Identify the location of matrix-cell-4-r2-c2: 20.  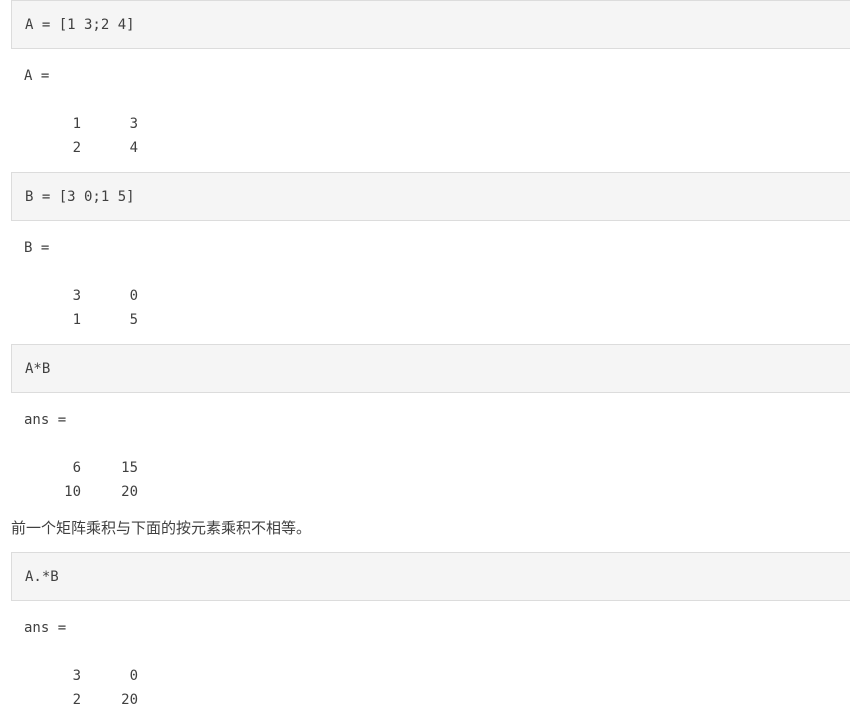
(129, 700).